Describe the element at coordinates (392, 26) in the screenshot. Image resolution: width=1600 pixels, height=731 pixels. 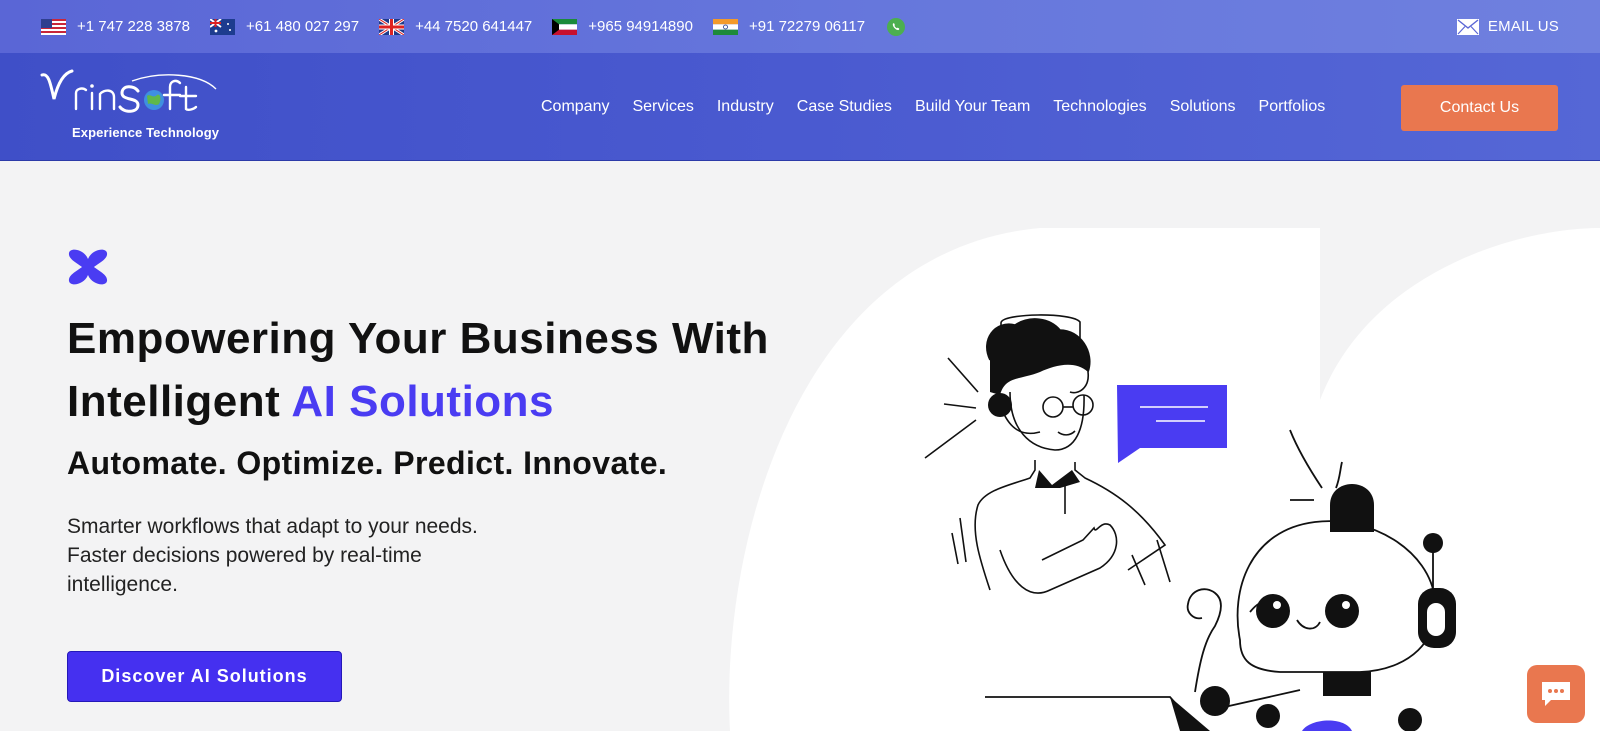
I see `uk-flag-icon` at that location.